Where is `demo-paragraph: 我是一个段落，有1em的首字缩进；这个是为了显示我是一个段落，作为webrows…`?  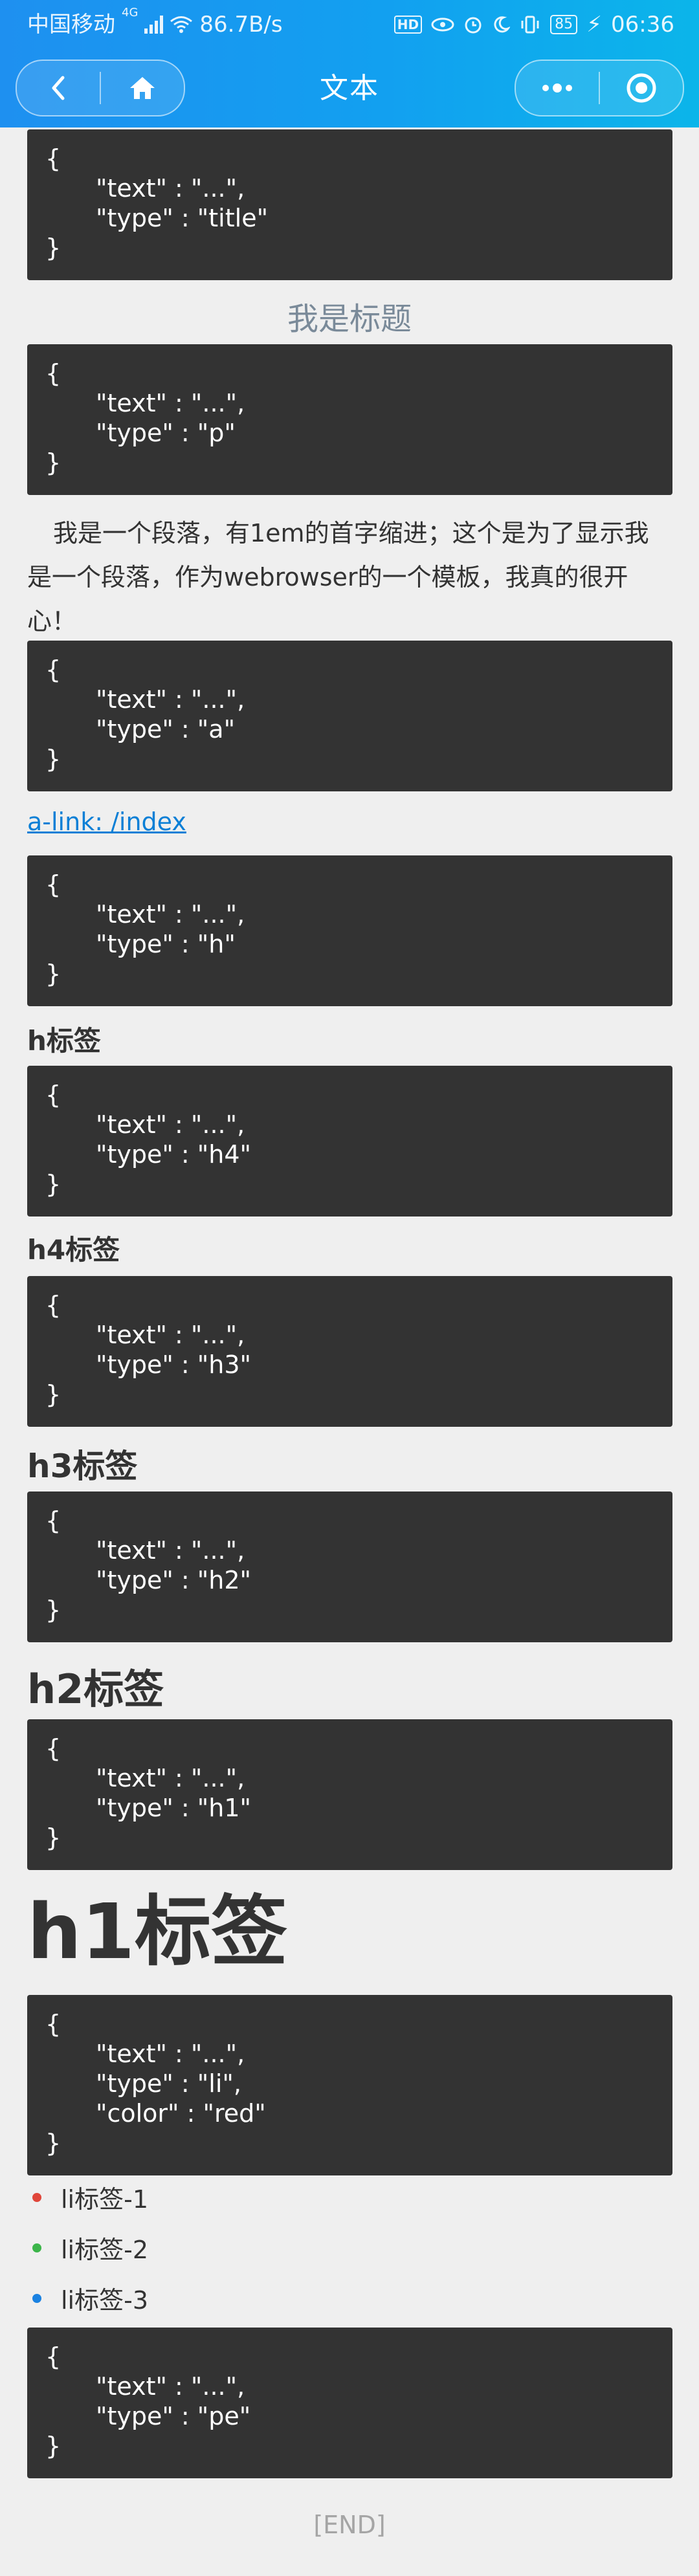
demo-paragraph: 我是一个段落，有1em的首字缩进；这个是为了显示我是一个段落，作为webrows… is located at coordinates (338, 577).